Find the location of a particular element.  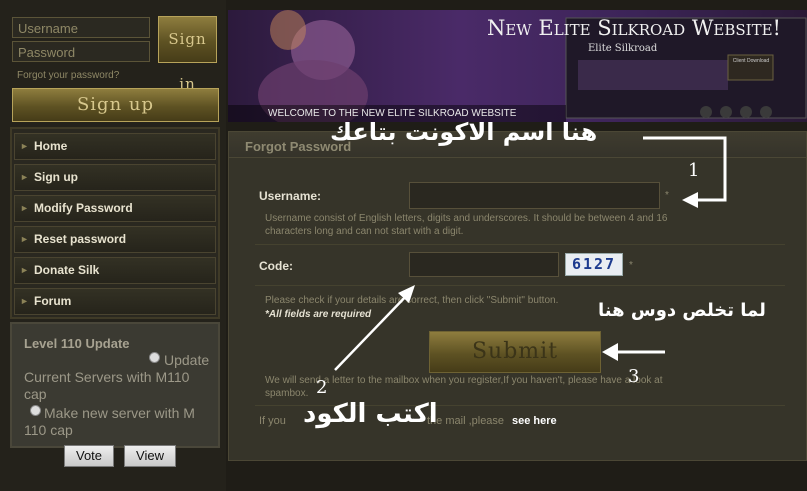

annotation-number-3: 3 is located at coordinates (634, 376).